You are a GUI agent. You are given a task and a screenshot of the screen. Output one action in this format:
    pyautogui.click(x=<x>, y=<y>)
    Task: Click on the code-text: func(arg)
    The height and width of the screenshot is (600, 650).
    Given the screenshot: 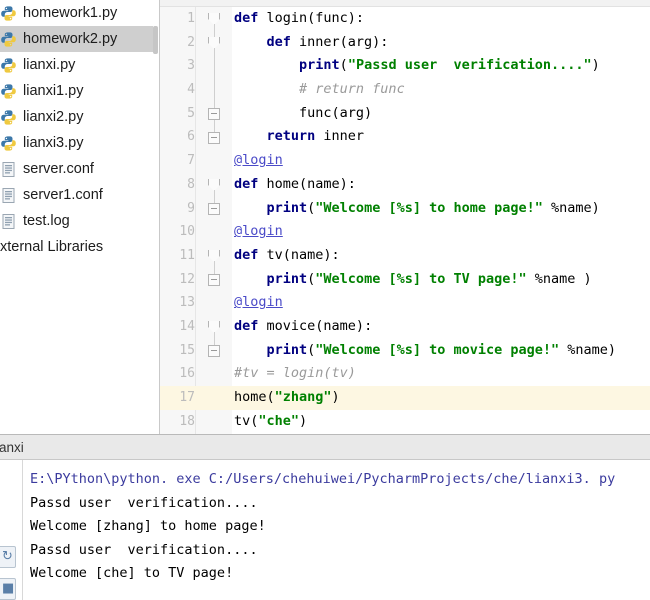 What is the action you would take?
    pyautogui.click(x=303, y=114)
    